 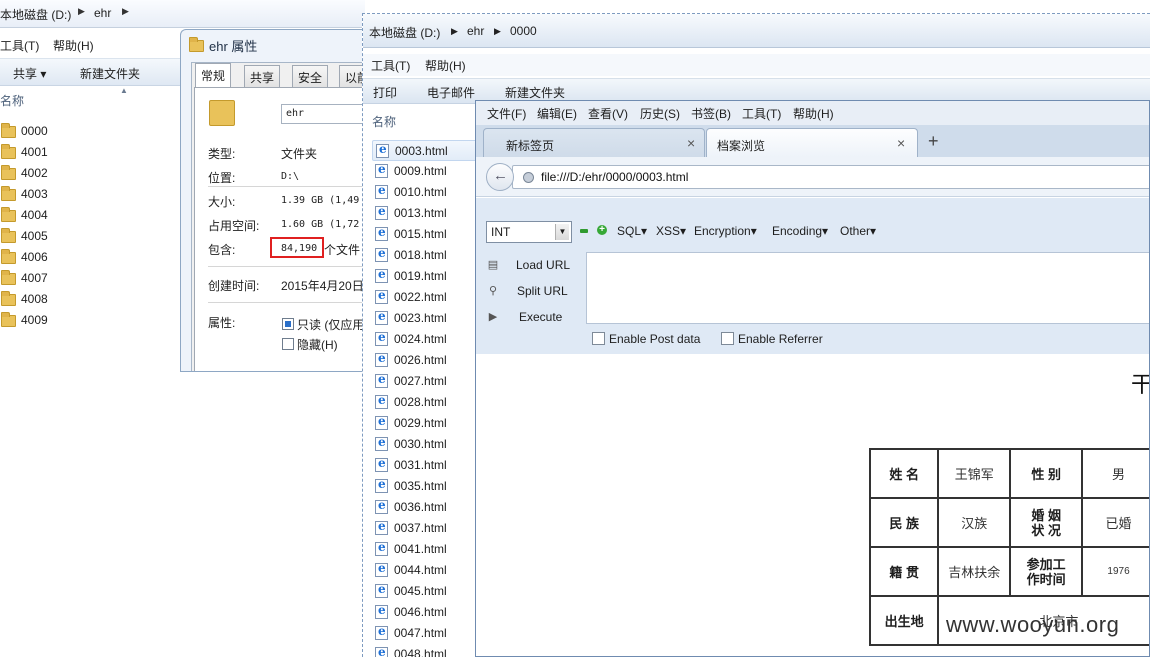 What do you see at coordinates (858, 231) in the screenshot?
I see `other-menu: Other▾` at bounding box center [858, 231].